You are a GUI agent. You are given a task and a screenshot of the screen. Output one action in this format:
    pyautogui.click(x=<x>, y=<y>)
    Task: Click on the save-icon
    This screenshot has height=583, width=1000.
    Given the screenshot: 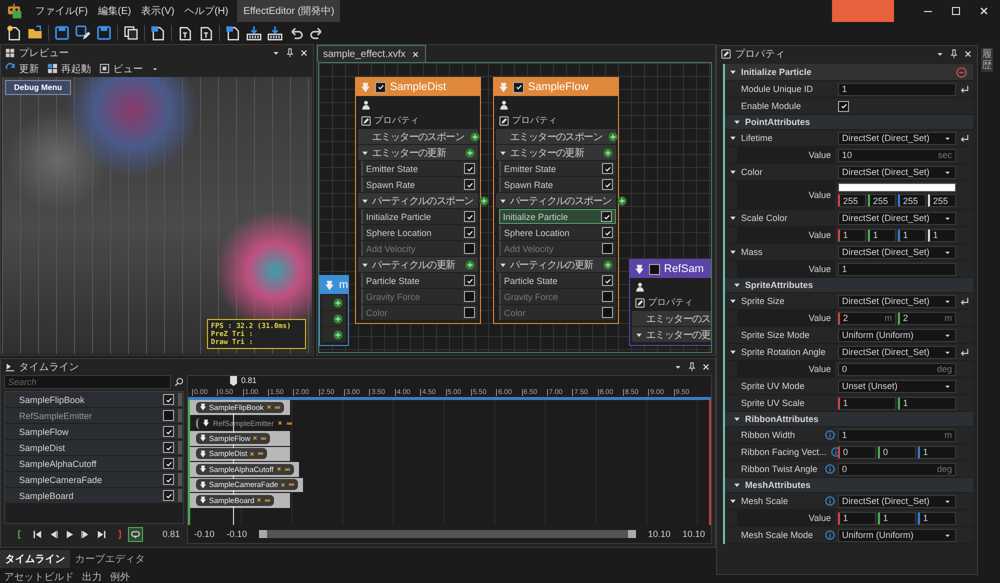 What is the action you would take?
    pyautogui.click(x=104, y=33)
    